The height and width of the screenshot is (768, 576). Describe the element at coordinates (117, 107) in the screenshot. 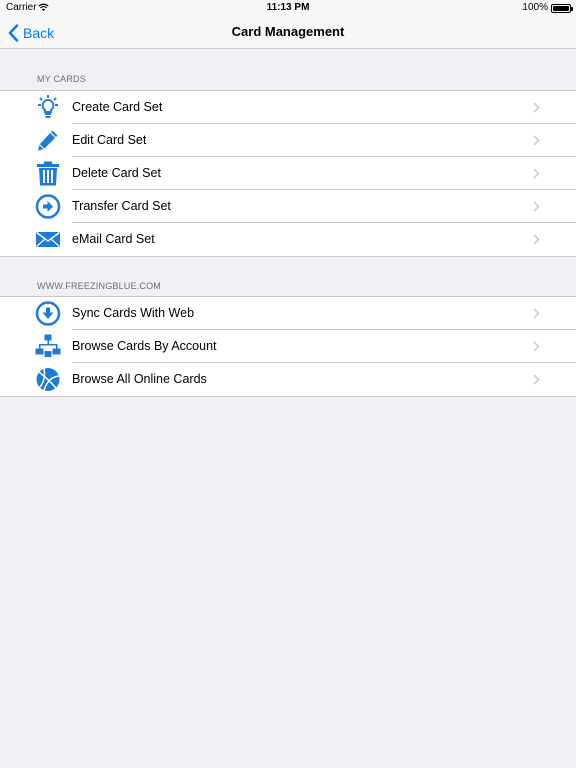

I see `create-card-set-label: Create Card Set` at that location.